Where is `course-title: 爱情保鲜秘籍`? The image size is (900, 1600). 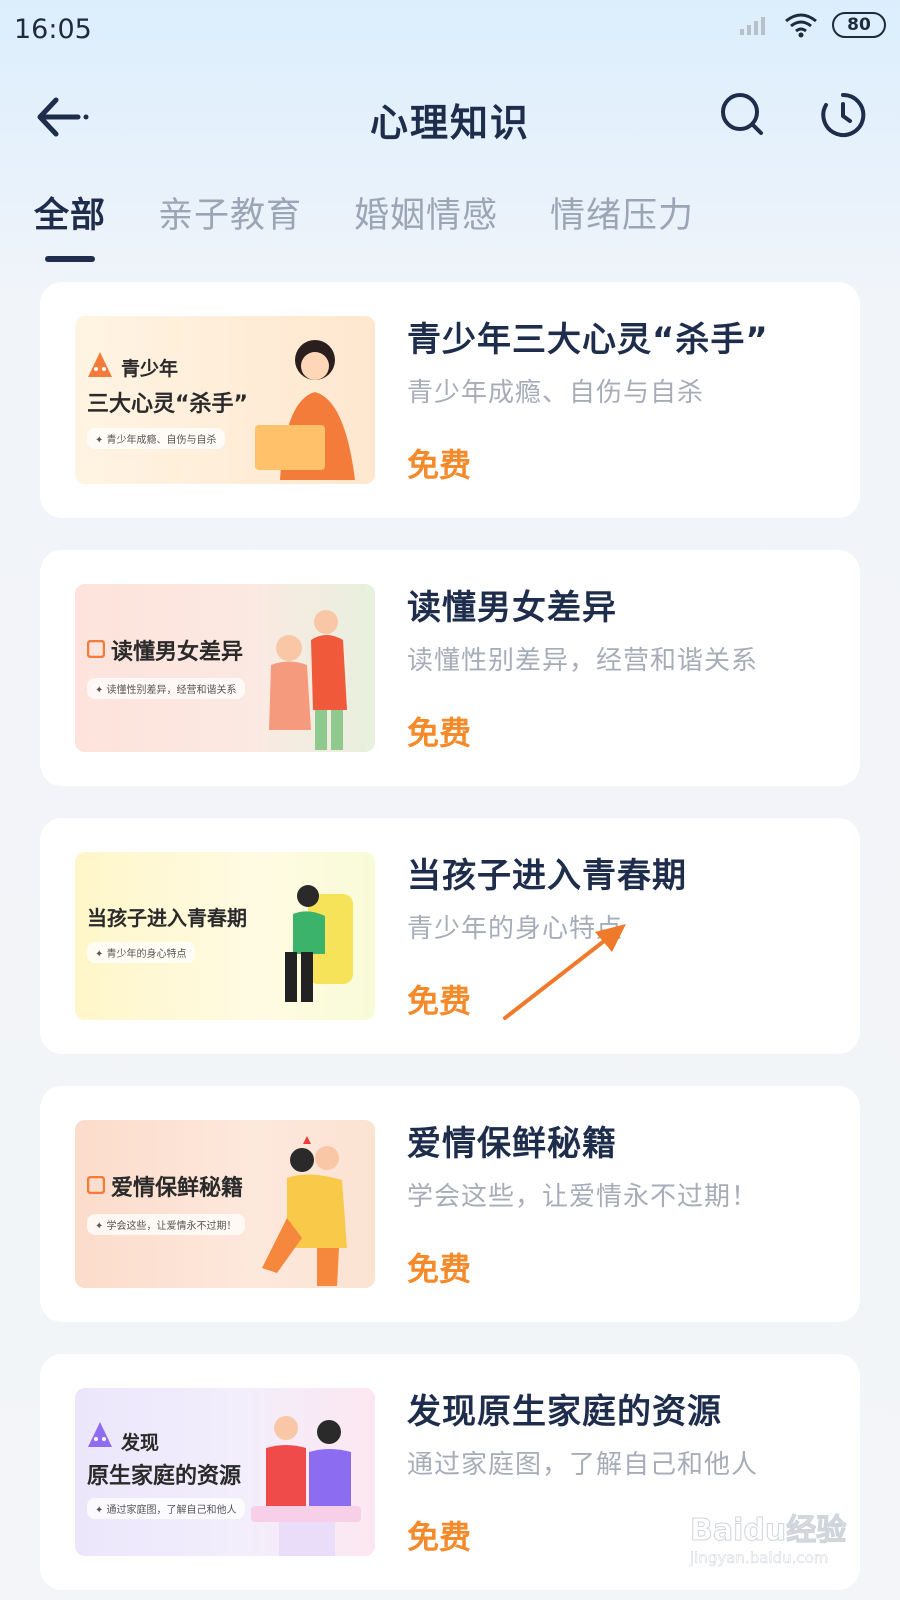
course-title: 爱情保鲜秘籍 is located at coordinates (512, 1144).